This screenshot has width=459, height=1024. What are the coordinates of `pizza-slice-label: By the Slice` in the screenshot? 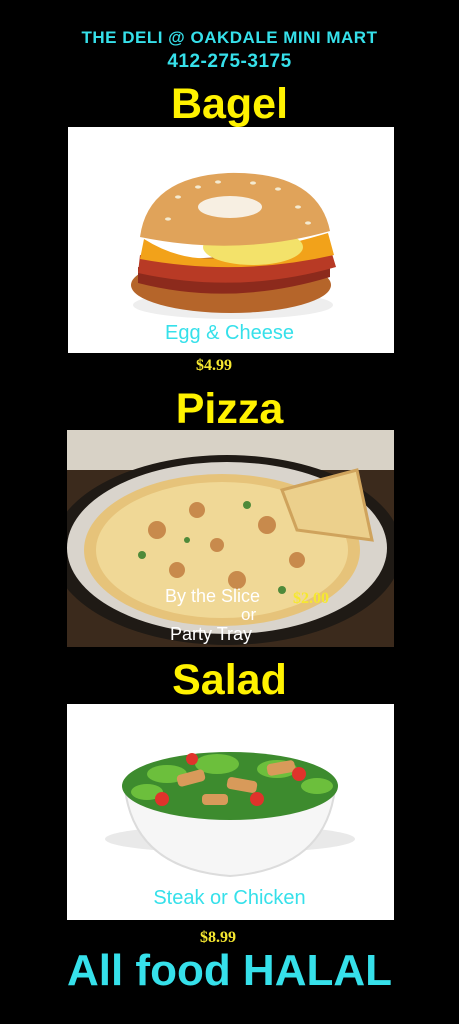 It's located at (213, 596).